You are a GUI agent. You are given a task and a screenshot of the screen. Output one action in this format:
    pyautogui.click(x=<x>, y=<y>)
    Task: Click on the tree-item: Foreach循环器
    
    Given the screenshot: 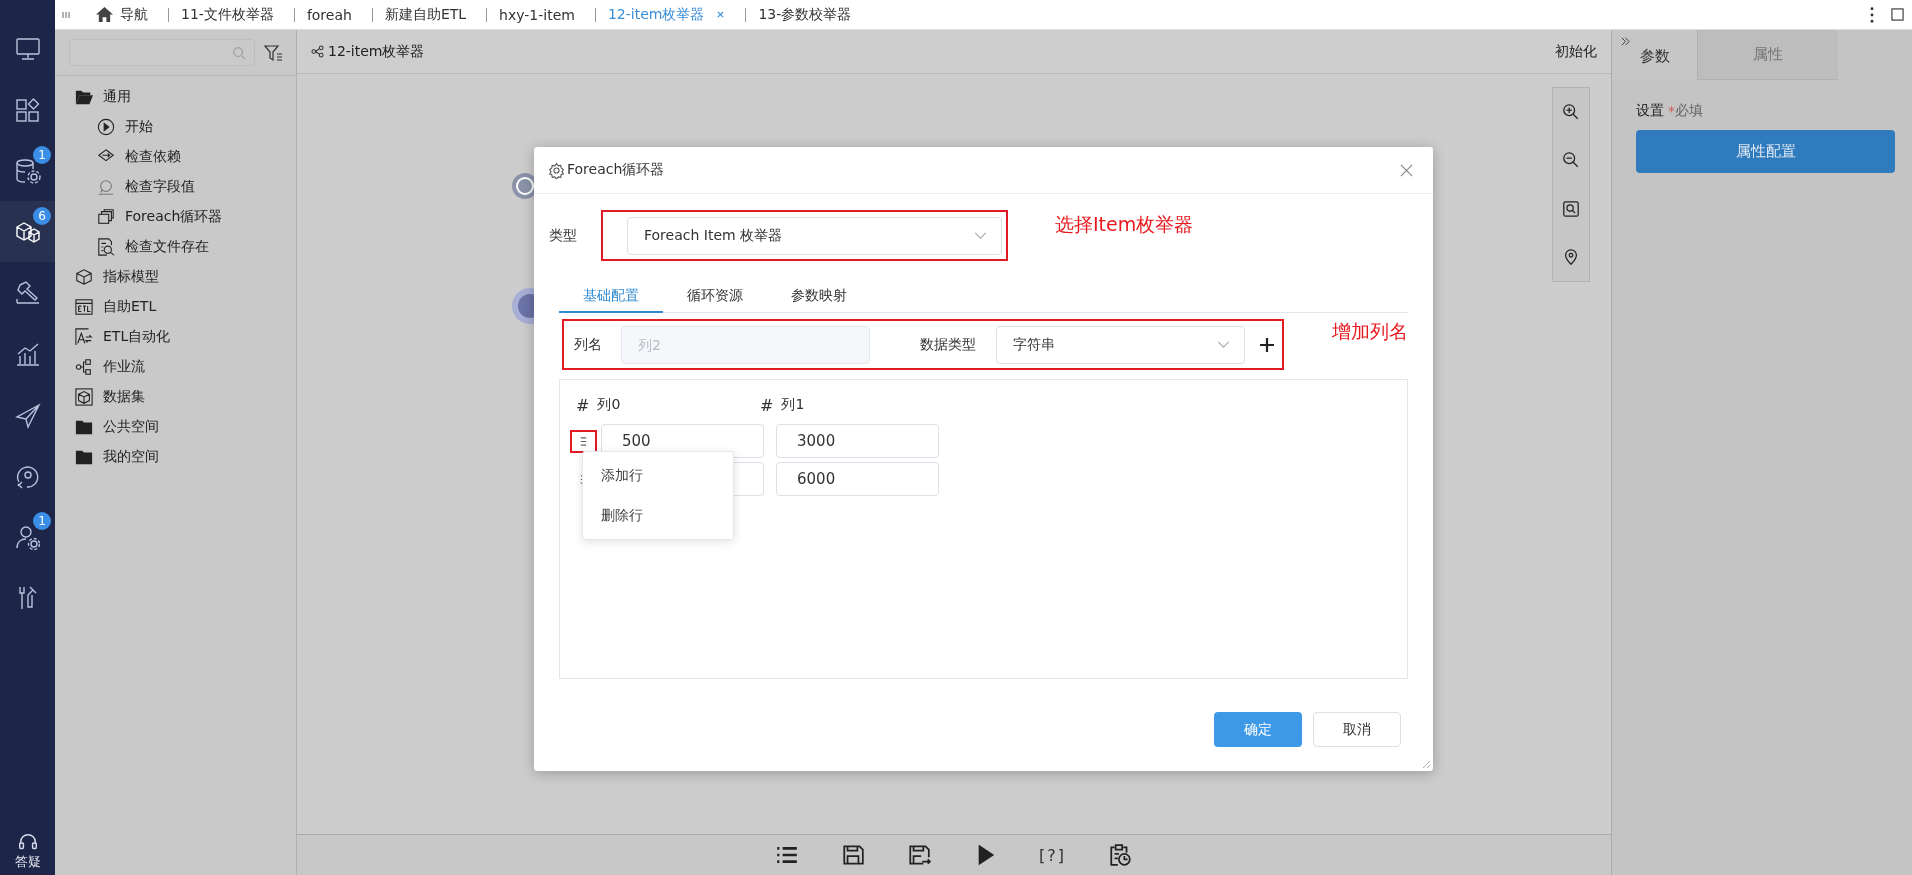 What is the action you would take?
    pyautogui.click(x=175, y=217)
    